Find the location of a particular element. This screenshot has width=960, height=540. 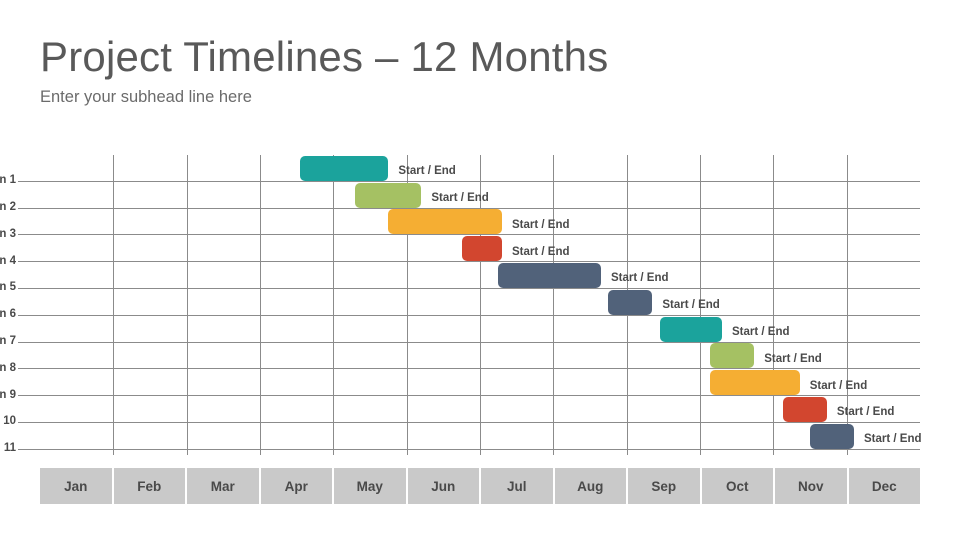

gantt-row: Sample Task Description 11 Start / End is located at coordinates (461, 438).